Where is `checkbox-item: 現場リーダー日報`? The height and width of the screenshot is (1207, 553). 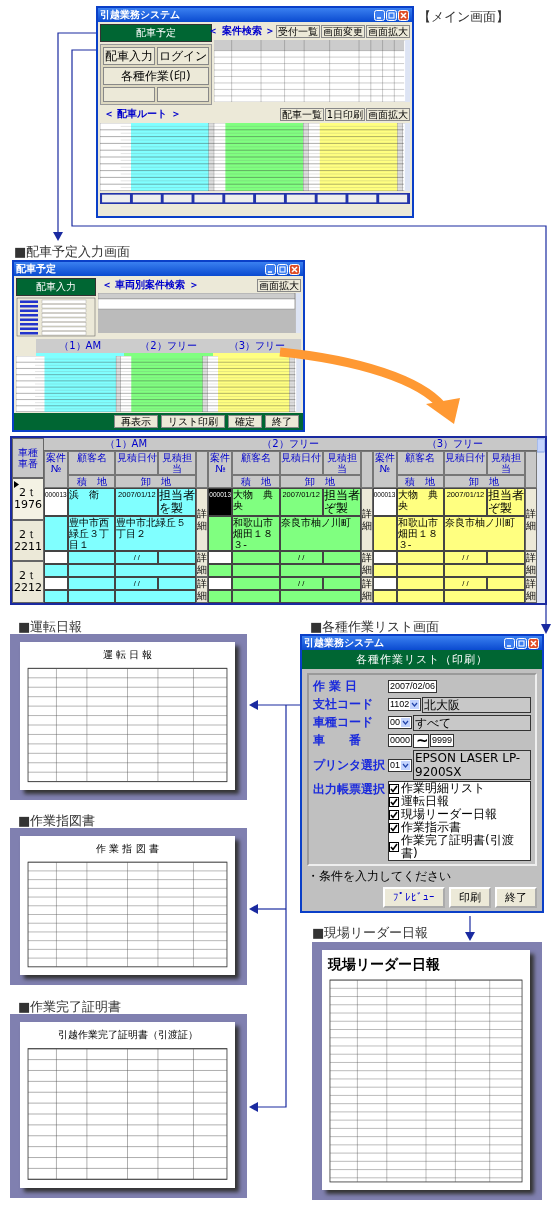
checkbox-item: 現場リーダー日報 is located at coordinates (459, 814).